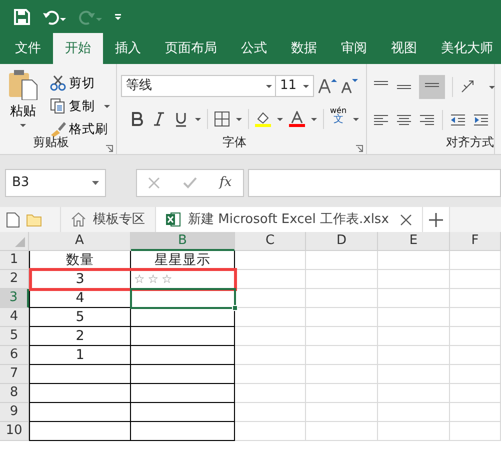 The image size is (501, 449). I want to click on selected-cell, so click(183, 298).